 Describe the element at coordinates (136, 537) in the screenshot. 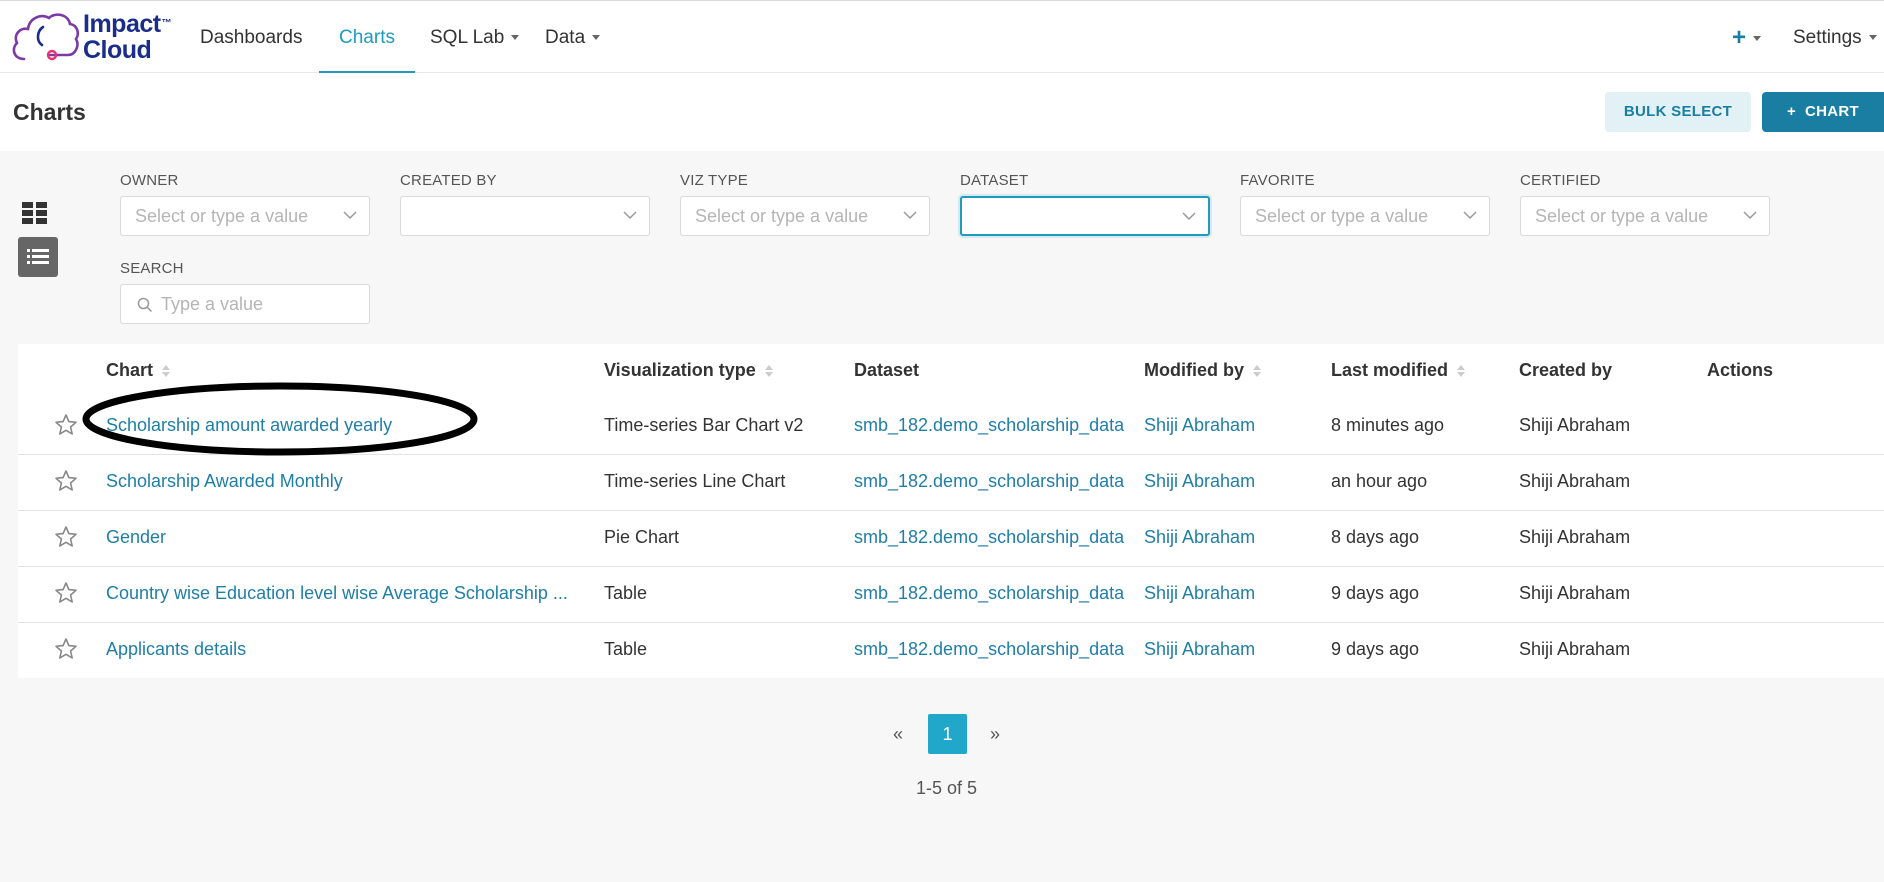

I see `chart-name-link: Gender` at that location.